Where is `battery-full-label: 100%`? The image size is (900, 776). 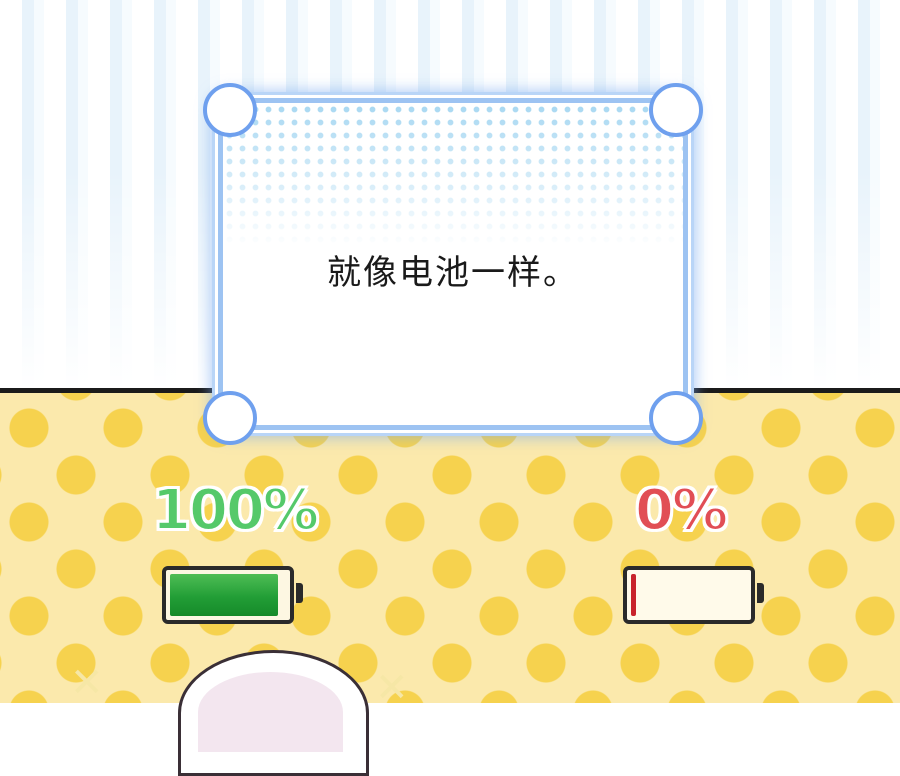
battery-full-label: 100% is located at coordinates (235, 510).